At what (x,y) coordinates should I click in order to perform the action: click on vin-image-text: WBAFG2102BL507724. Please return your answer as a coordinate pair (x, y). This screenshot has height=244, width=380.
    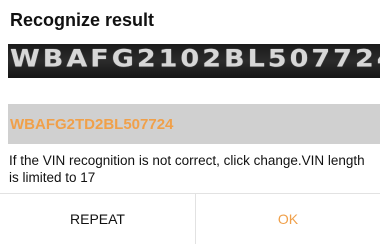
    Looking at the image, I should click on (195, 59).